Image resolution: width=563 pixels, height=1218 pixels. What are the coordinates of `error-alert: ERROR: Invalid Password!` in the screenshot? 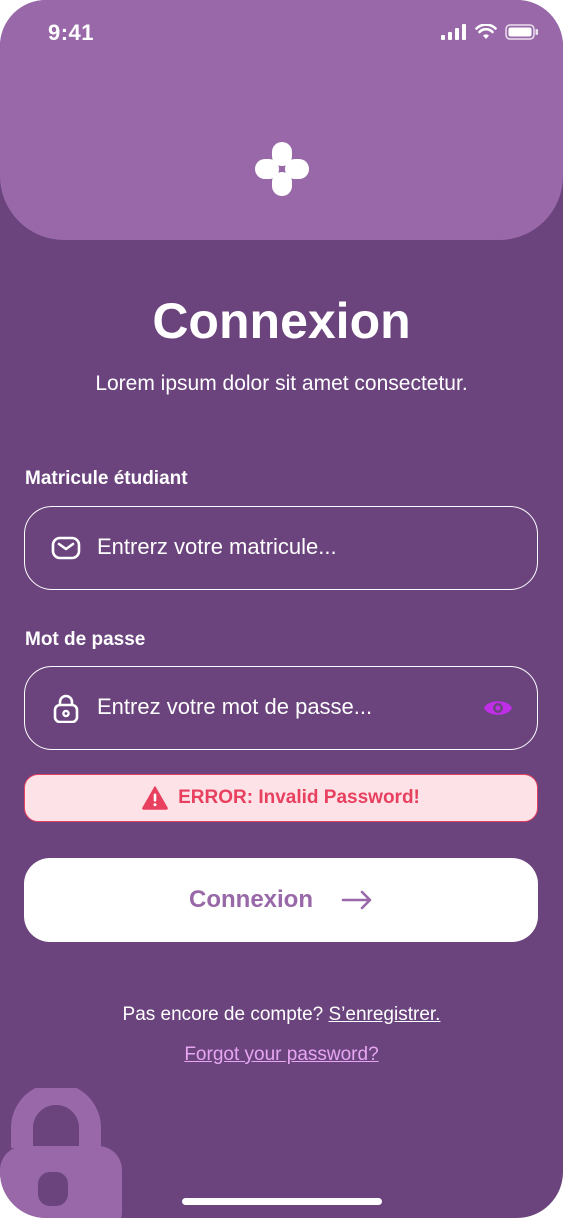 It's located at (281, 798).